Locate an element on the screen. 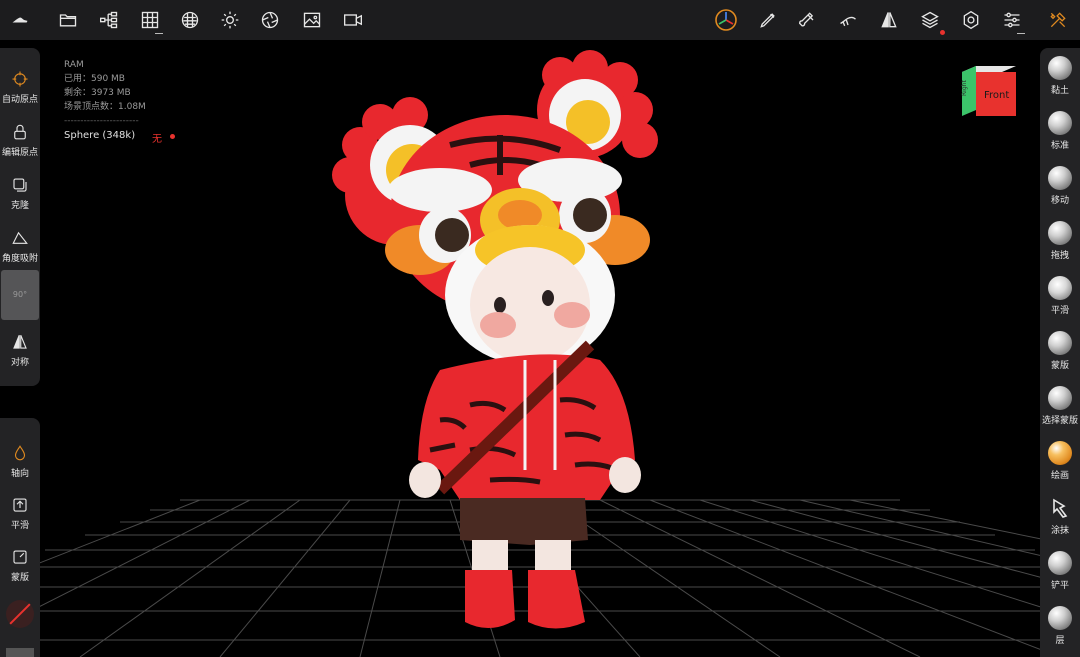  angle-snap-button: 角度吸附 is located at coordinates (20, 246).